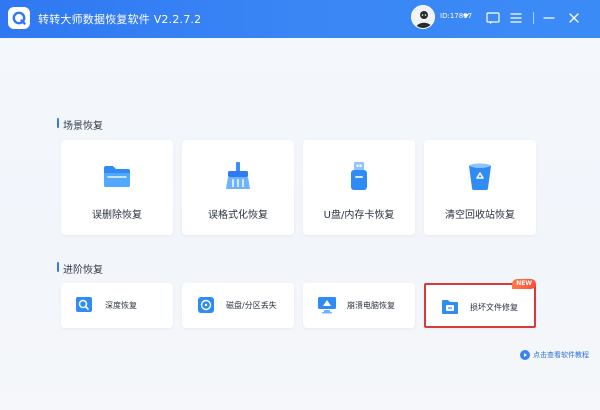 This screenshot has height=410, width=600. Describe the element at coordinates (359, 215) in the screenshot. I see `card-label: U盘/内存卡恢复` at that location.